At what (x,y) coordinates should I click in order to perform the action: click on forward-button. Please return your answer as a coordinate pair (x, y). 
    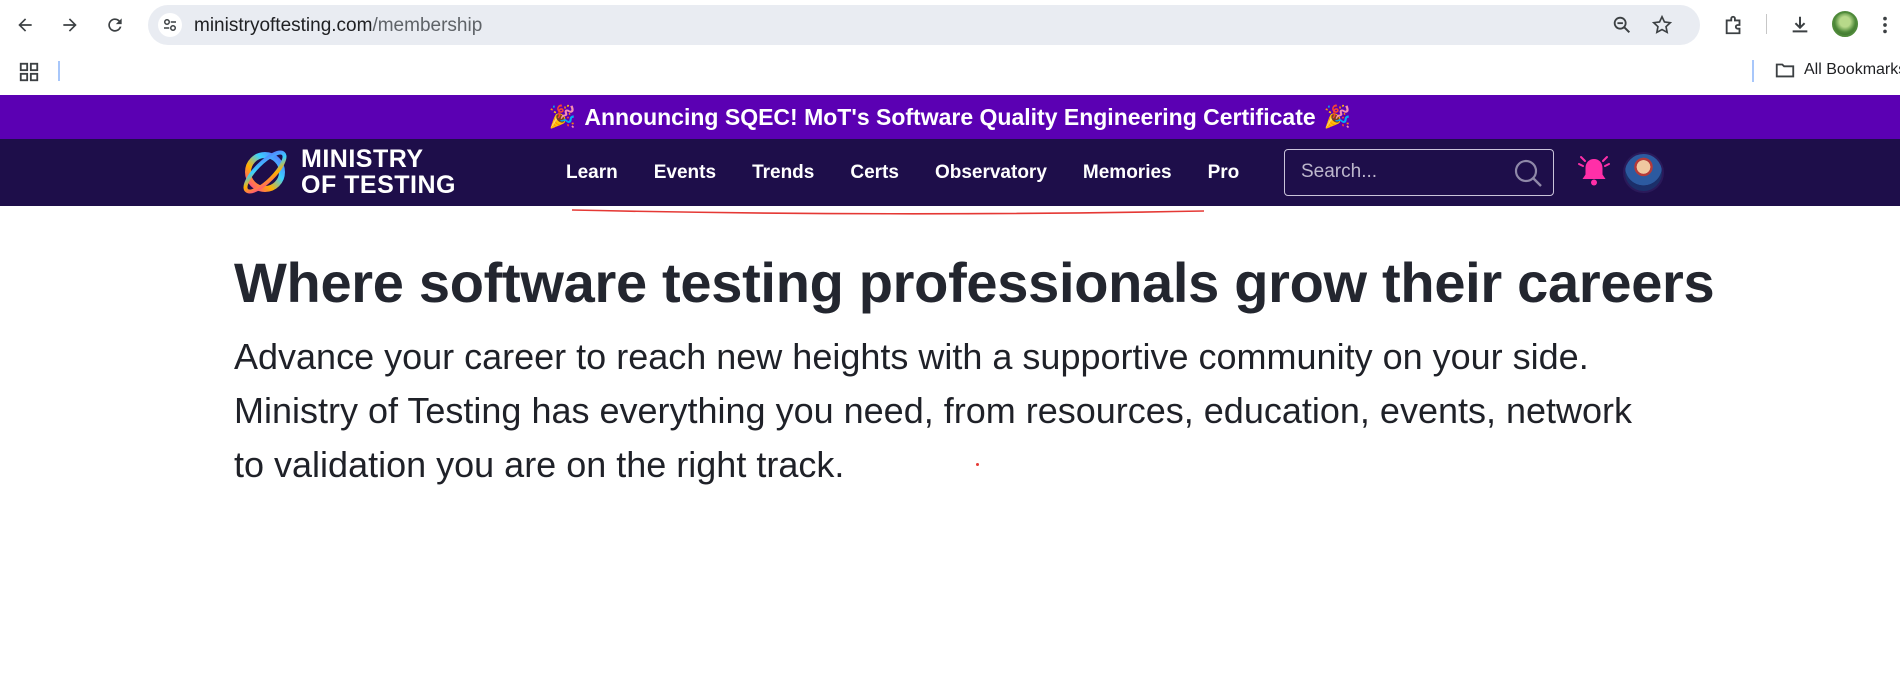
    Looking at the image, I should click on (70, 25).